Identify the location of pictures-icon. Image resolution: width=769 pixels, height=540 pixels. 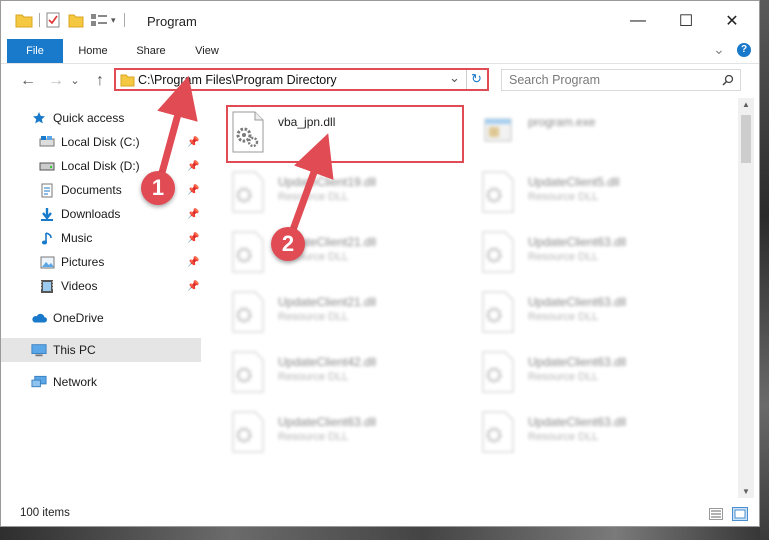
(47, 262).